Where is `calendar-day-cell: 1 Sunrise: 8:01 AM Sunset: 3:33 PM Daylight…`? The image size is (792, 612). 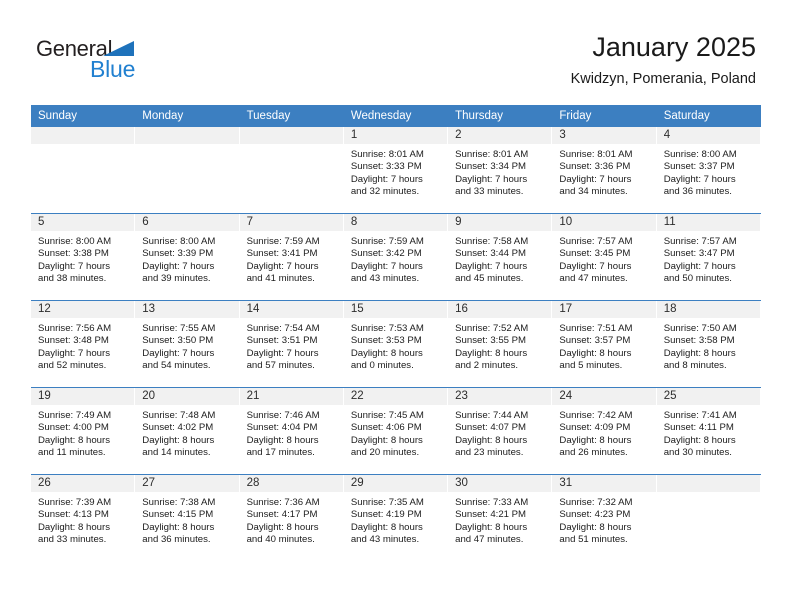 calendar-day-cell: 1 Sunrise: 8:01 AM Sunset: 3:33 PM Daylight… is located at coordinates (396, 170).